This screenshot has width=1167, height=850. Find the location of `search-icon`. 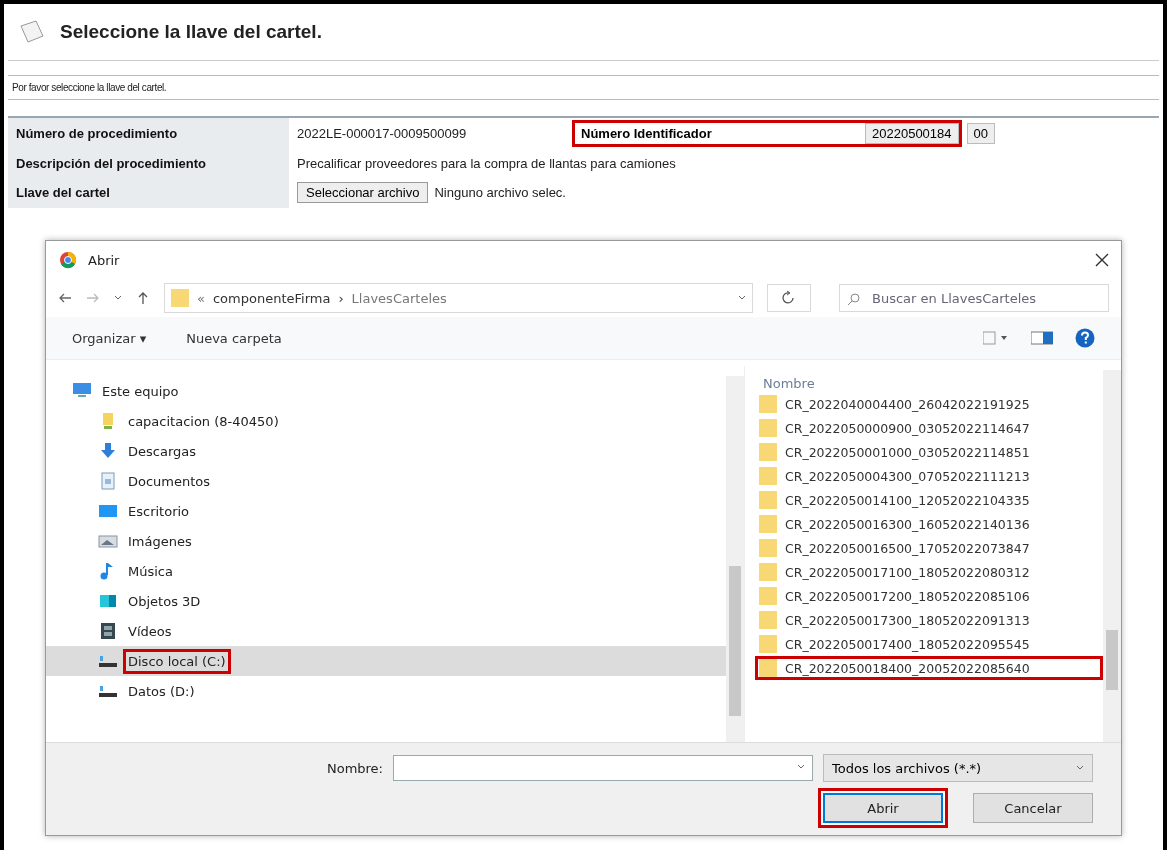

search-icon is located at coordinates (854, 299).